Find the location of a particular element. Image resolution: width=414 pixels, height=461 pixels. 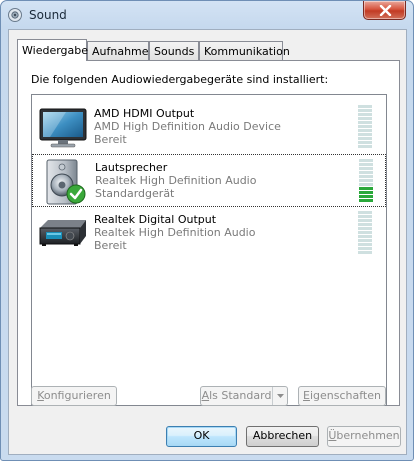

ok-button: OK is located at coordinates (201, 436).